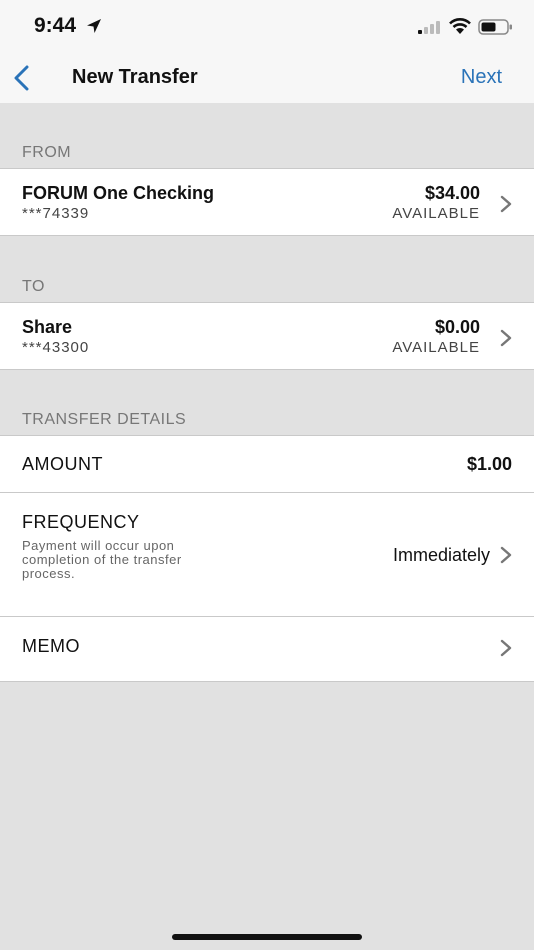  I want to click on location-arrow-icon, so click(94, 26).